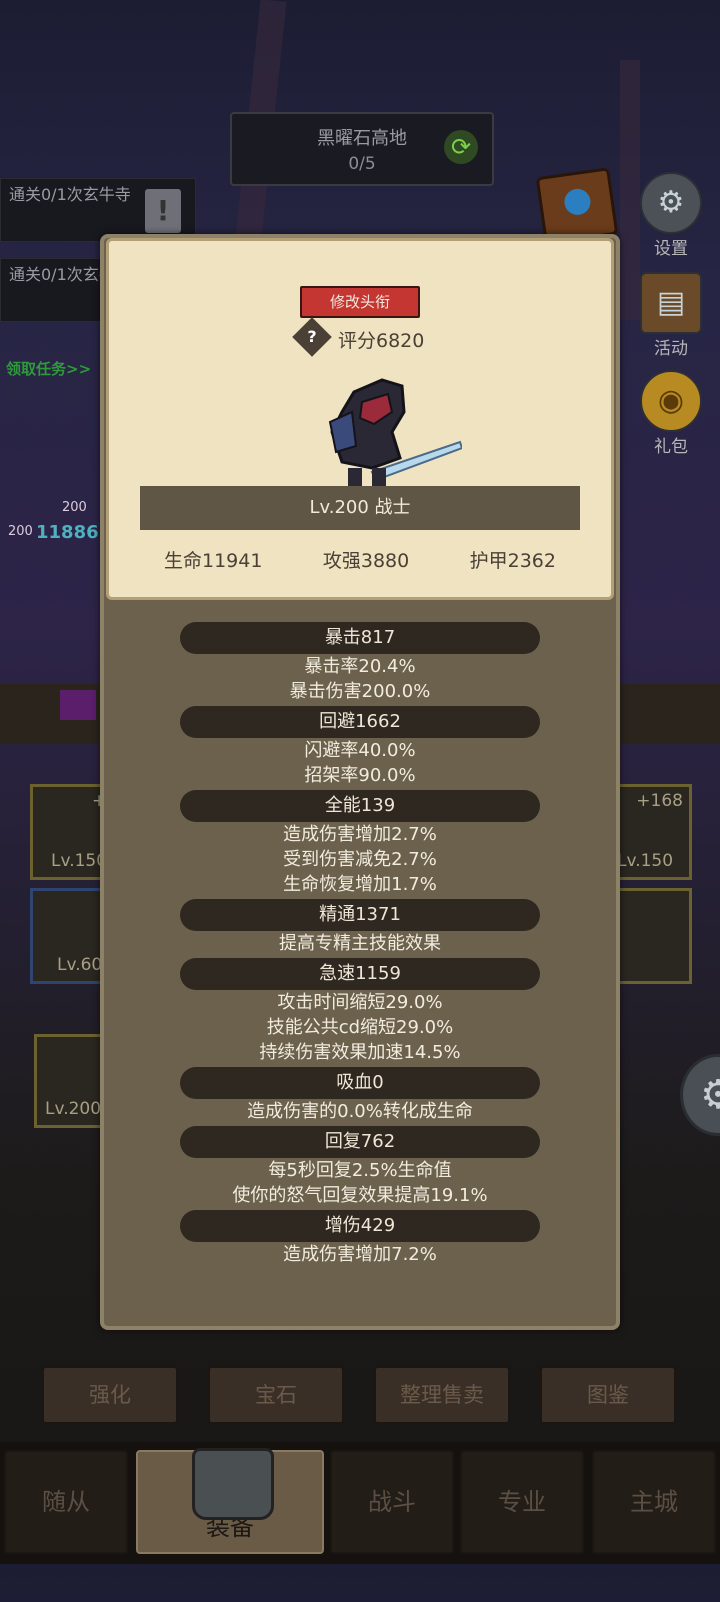 The image size is (720, 1602). What do you see at coordinates (360, 1002) in the screenshot?
I see `stat-line: 攻击时间缩短29.0%` at bounding box center [360, 1002].